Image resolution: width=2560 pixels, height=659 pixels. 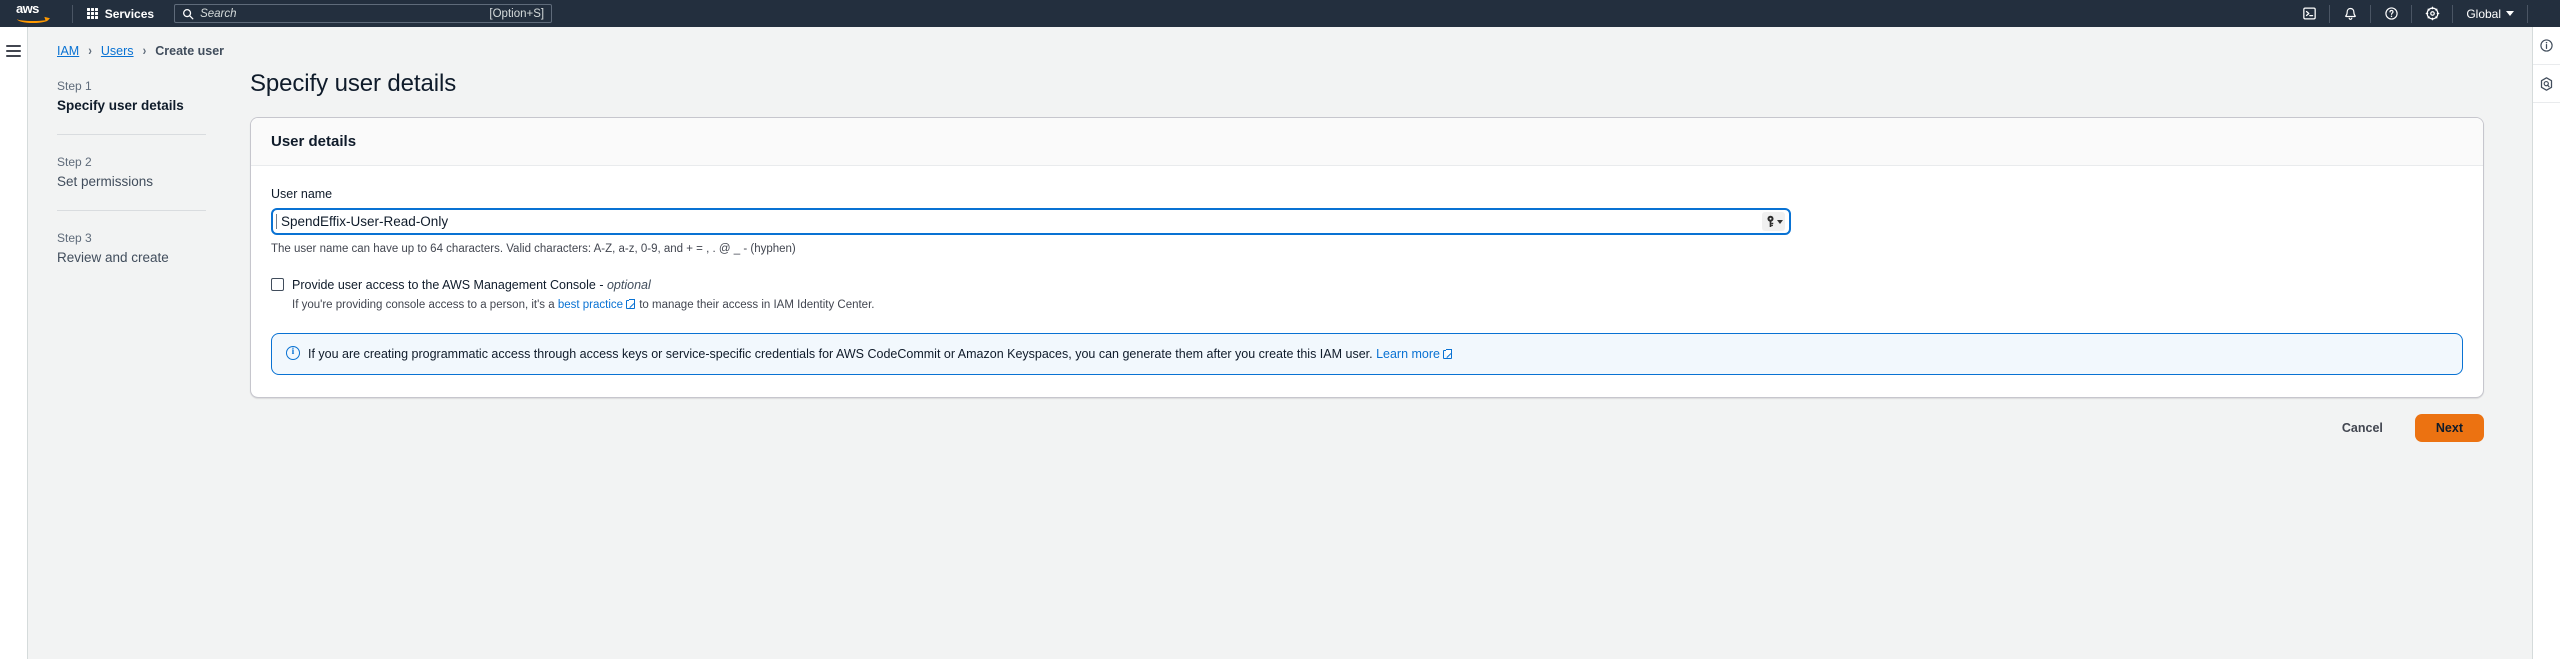 I want to click on info-panel-button, so click(x=2546, y=46).